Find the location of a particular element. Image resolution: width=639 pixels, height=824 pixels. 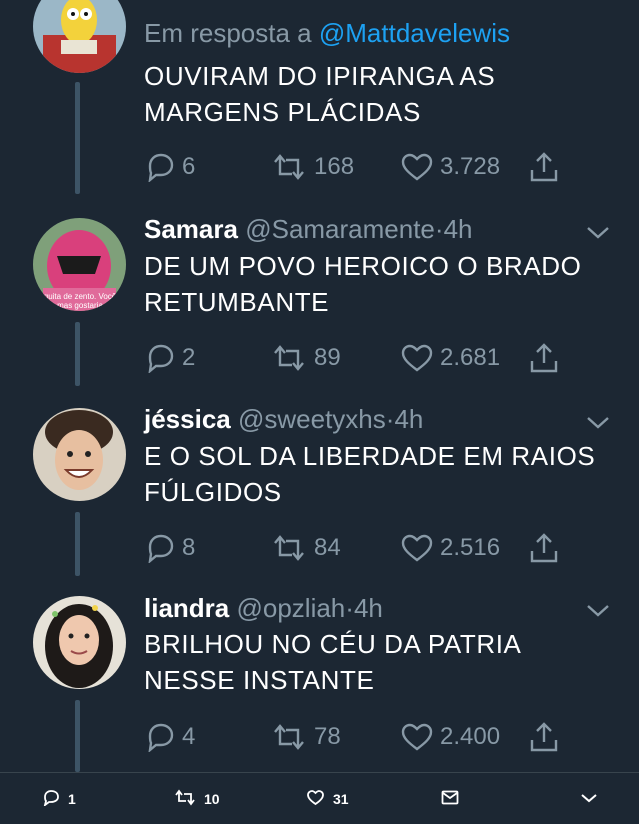

tweet-actions: 4 78 2.400 is located at coordinates (374, 737).